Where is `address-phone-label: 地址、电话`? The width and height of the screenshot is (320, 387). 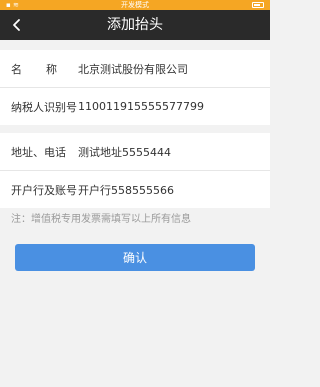
address-phone-label: 地址、电话 is located at coordinates (38, 152).